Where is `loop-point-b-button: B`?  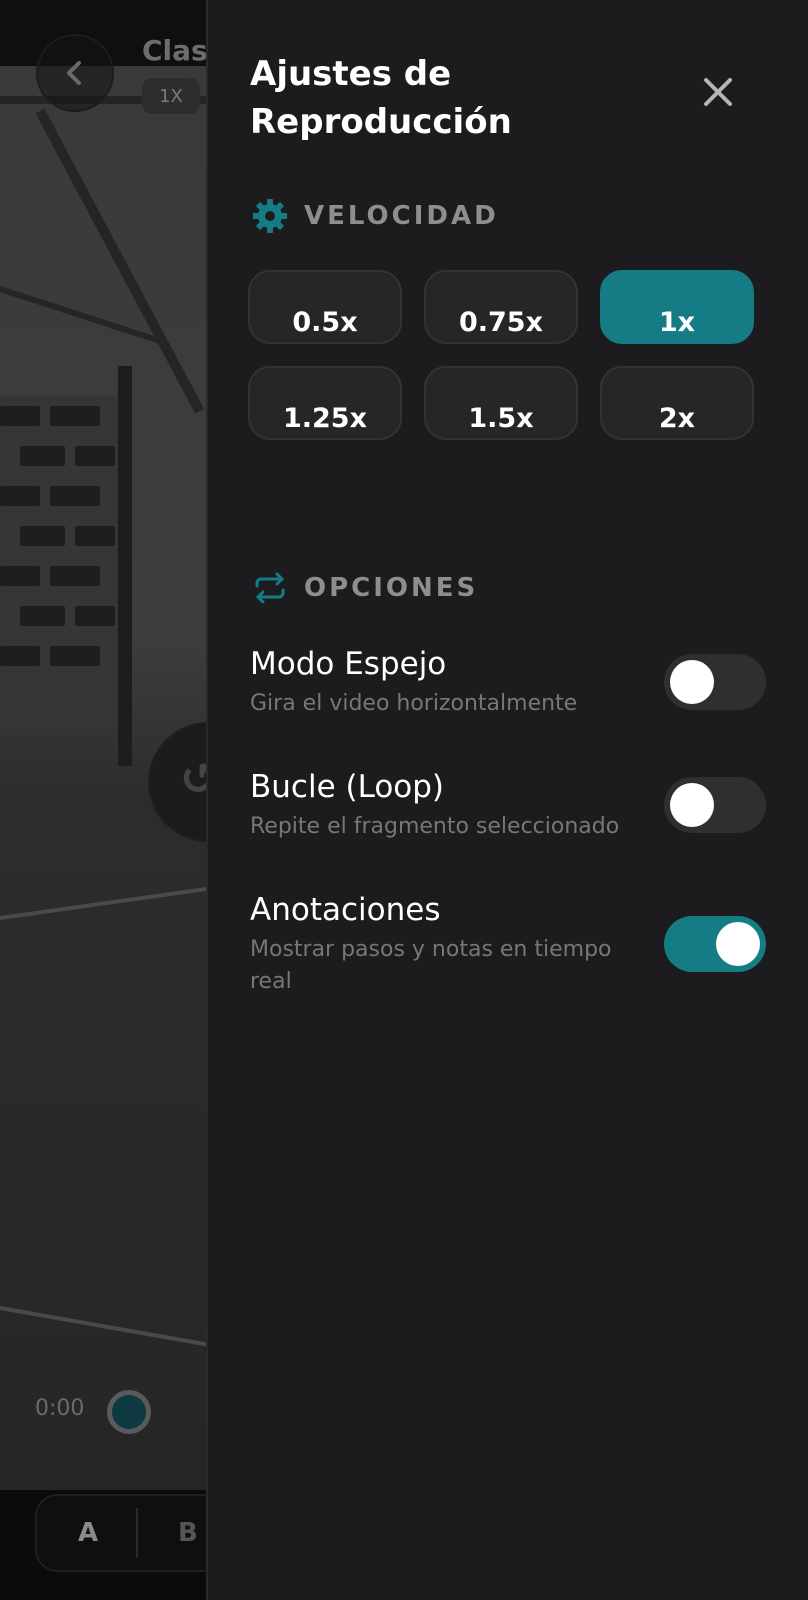 loop-point-b-button: B is located at coordinates (188, 1533).